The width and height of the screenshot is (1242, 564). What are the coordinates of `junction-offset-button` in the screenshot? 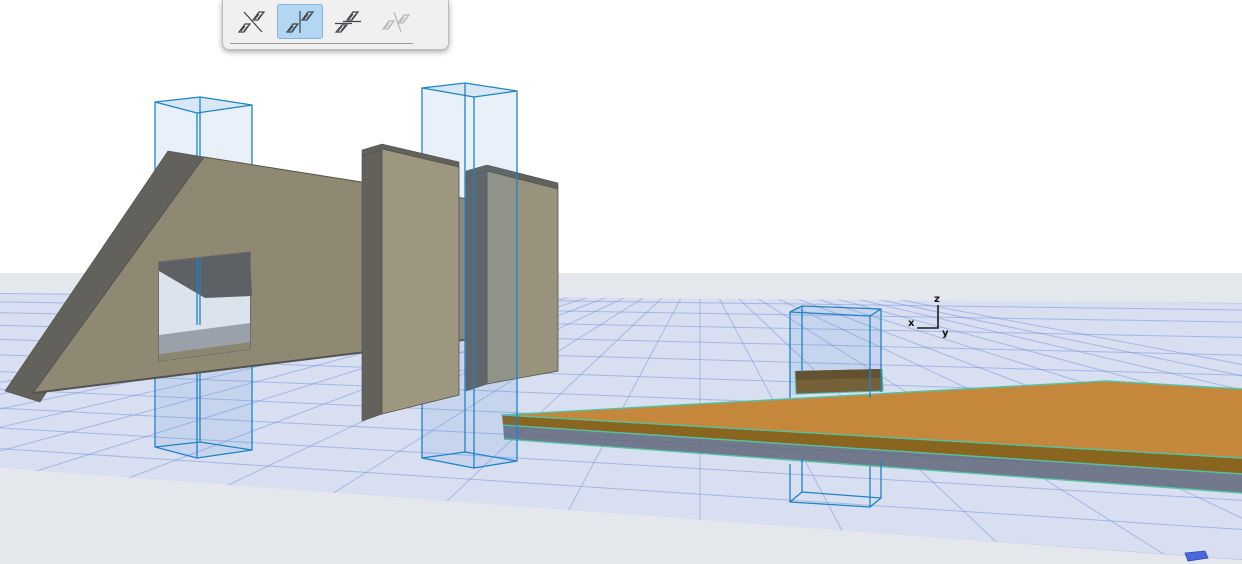 It's located at (348, 21).